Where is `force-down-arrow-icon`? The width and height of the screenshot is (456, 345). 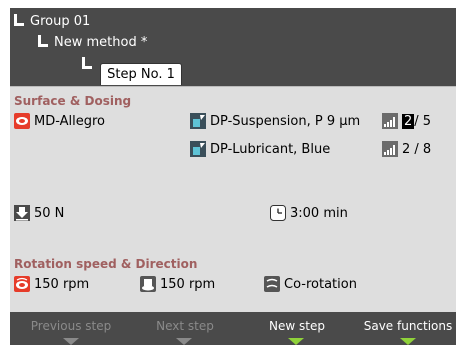
force-down-arrow-icon is located at coordinates (22, 213).